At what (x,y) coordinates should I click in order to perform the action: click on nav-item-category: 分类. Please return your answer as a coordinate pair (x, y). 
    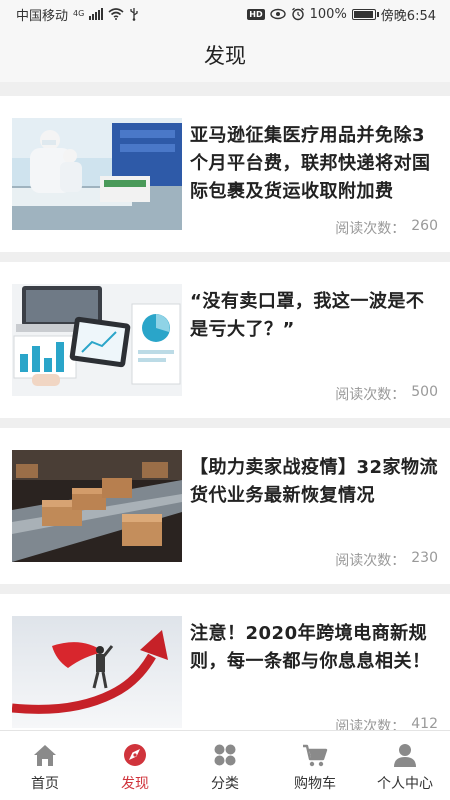
    Looking at the image, I should click on (225, 765).